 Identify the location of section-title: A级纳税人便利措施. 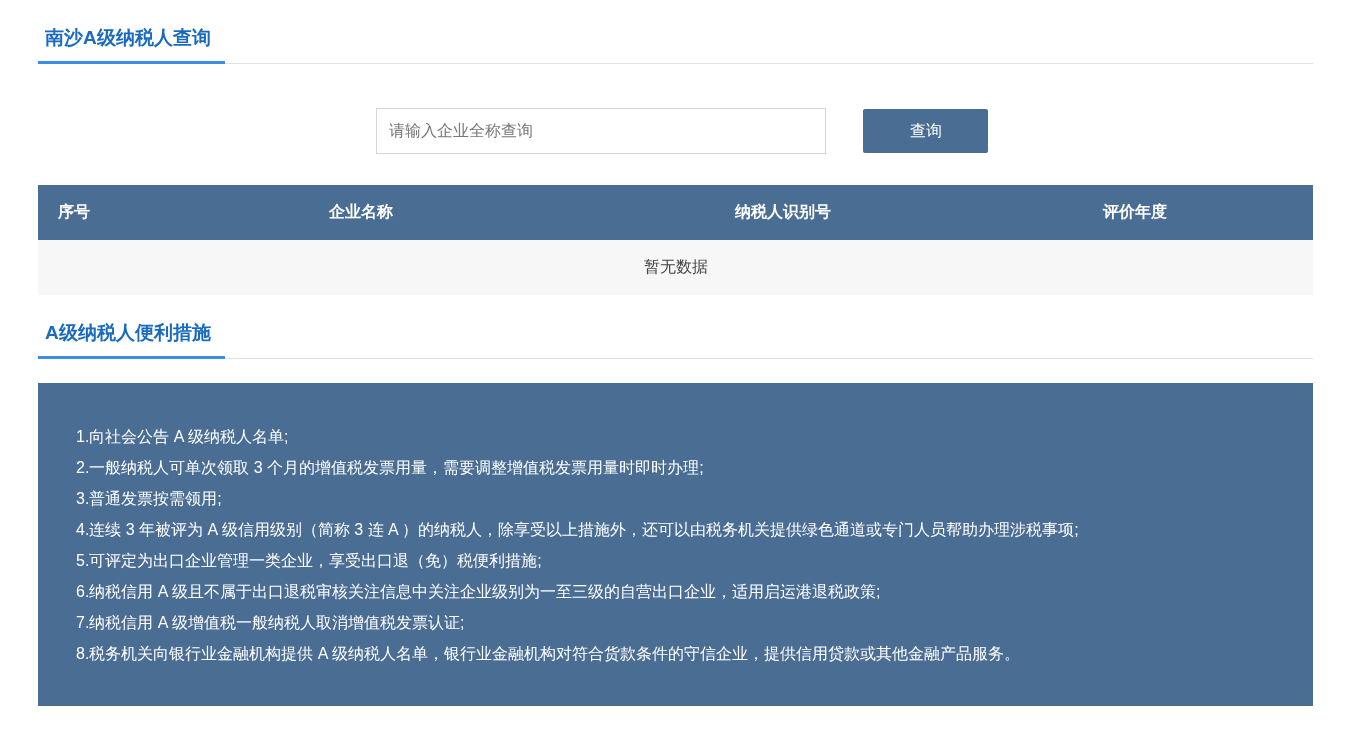
(131, 327).